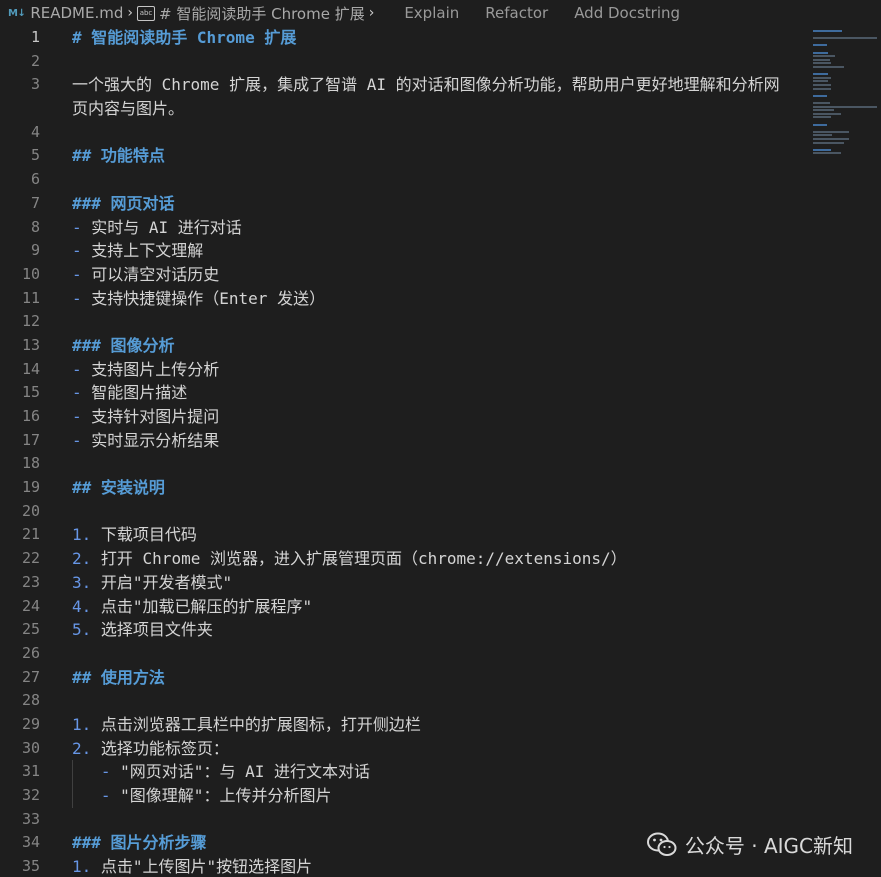 Image resolution: width=881 pixels, height=877 pixels. Describe the element at coordinates (30, 795) in the screenshot. I see `line-number: 32` at that location.